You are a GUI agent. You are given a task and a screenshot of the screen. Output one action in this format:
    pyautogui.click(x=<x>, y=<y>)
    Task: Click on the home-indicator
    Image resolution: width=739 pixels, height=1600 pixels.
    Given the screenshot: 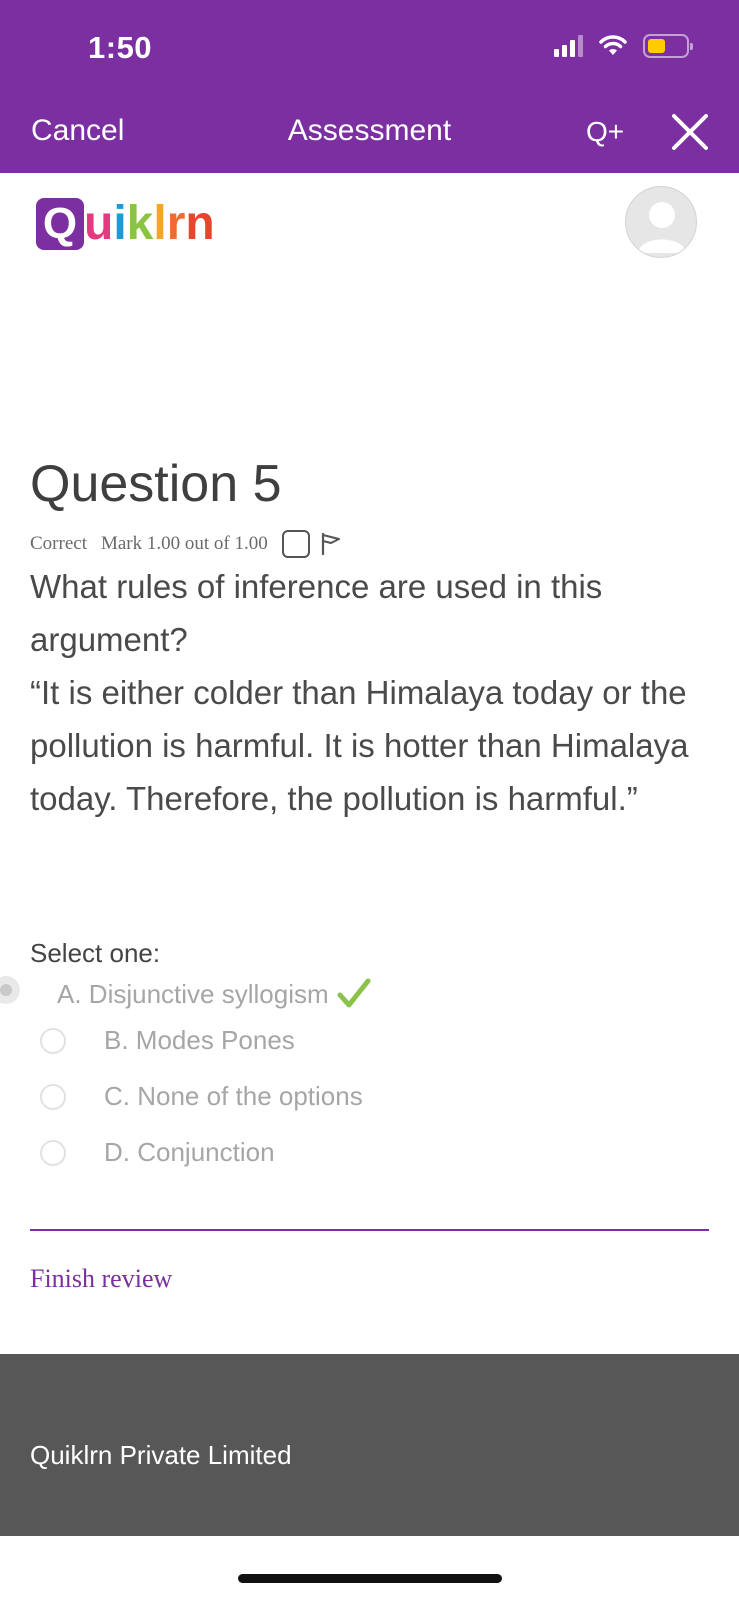 What is the action you would take?
    pyautogui.click(x=370, y=1578)
    